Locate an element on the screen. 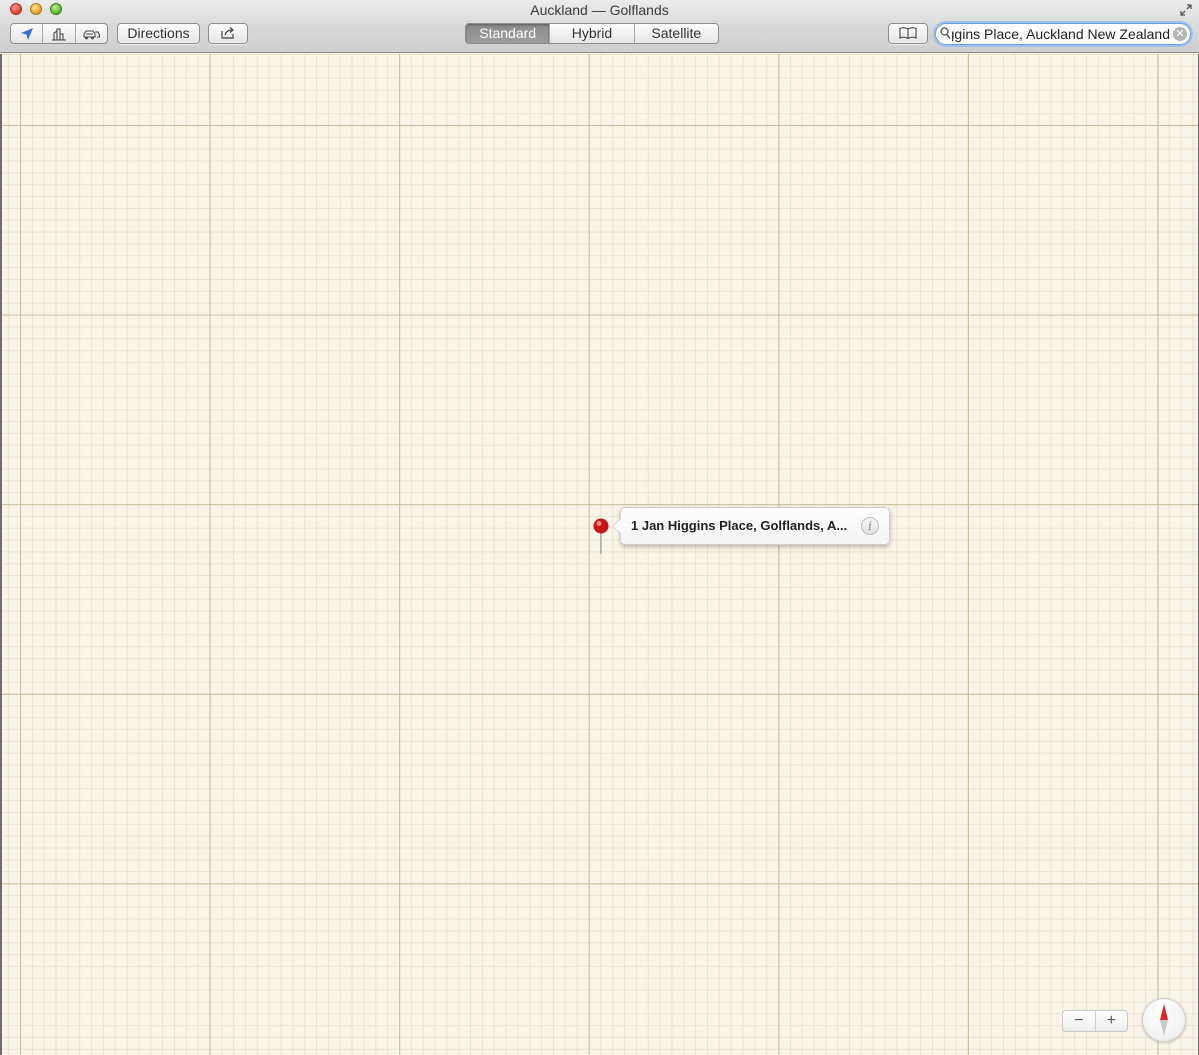 This screenshot has height=1055, width=1199. fullscreen-icon is located at coordinates (1186, 10).